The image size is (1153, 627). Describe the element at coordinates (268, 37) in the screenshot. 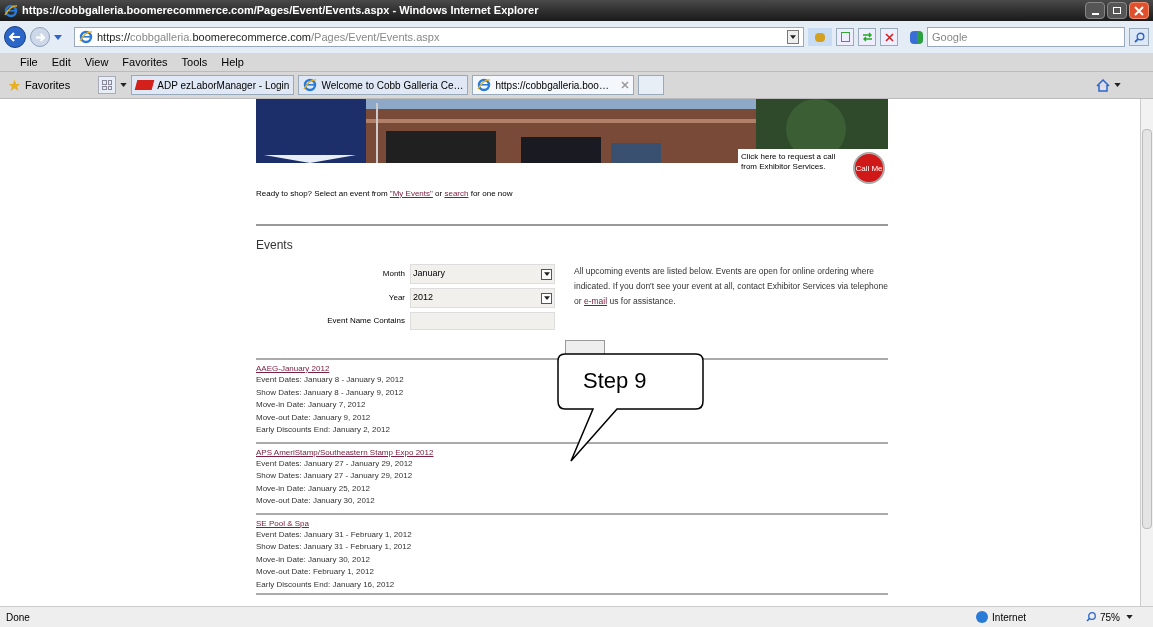

I see `url-text: https://cobbgalleria.boomerecommerce.com/Pages/Event/Events.aspx` at that location.